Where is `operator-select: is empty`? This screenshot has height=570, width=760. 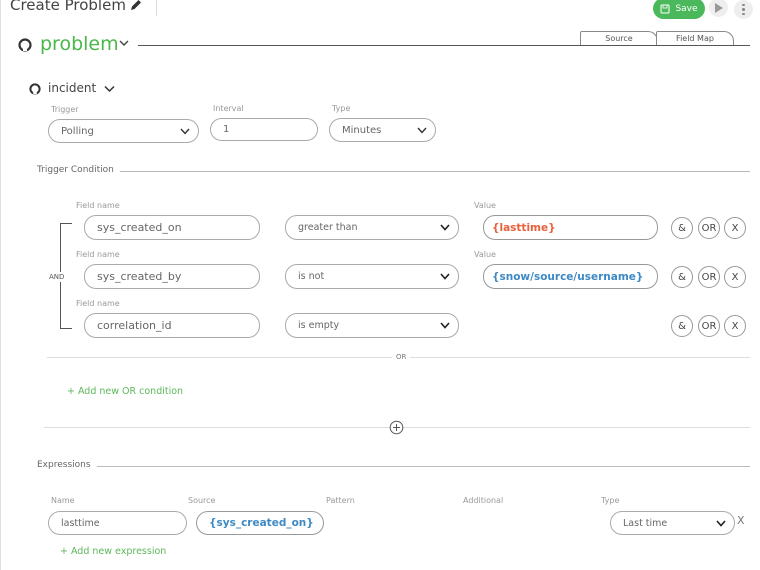 operator-select: is empty is located at coordinates (372, 325).